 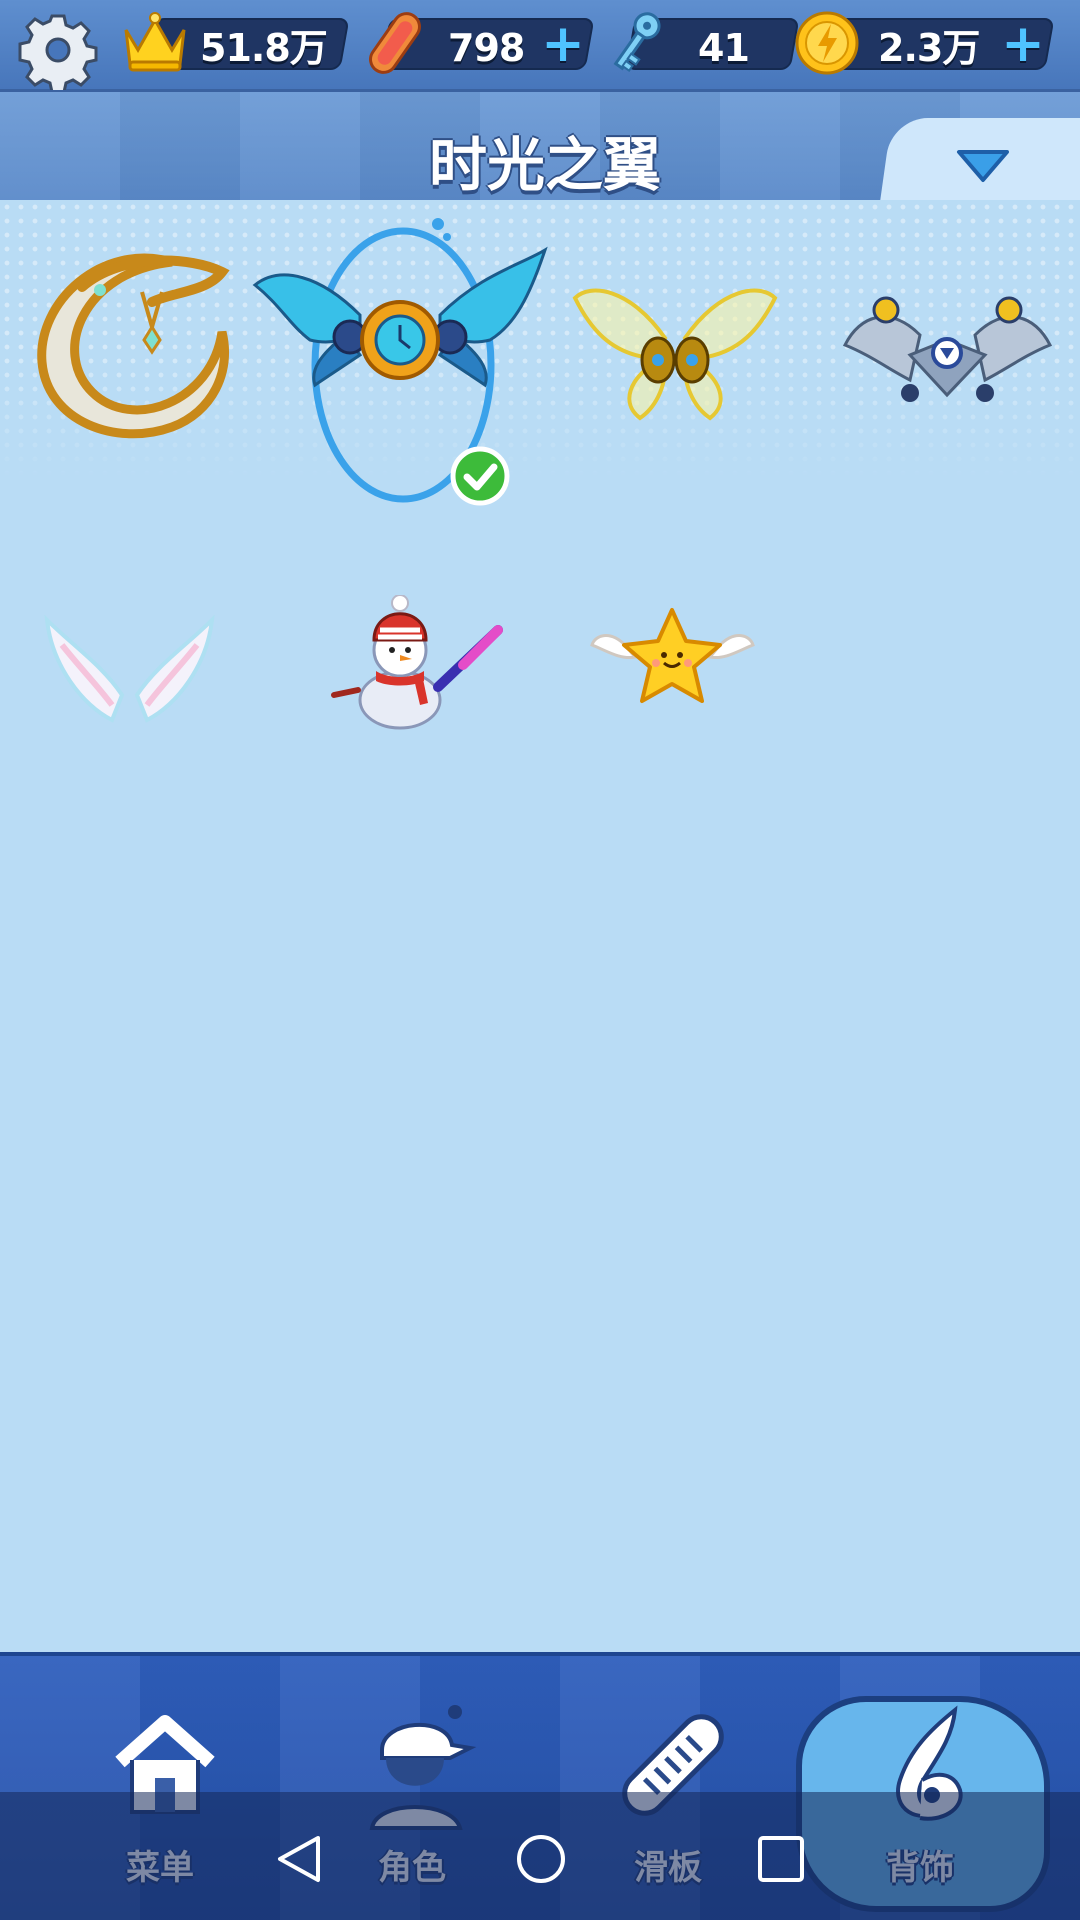 What do you see at coordinates (58, 52) in the screenshot?
I see `gear-icon` at bounding box center [58, 52].